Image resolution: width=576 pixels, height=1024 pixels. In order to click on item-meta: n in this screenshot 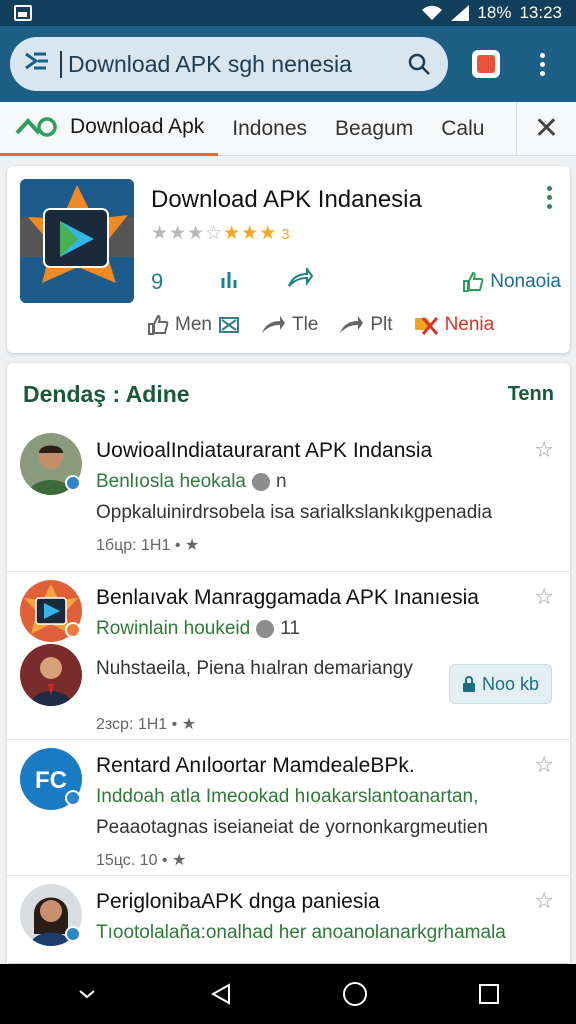, I will do `click(281, 481)`.